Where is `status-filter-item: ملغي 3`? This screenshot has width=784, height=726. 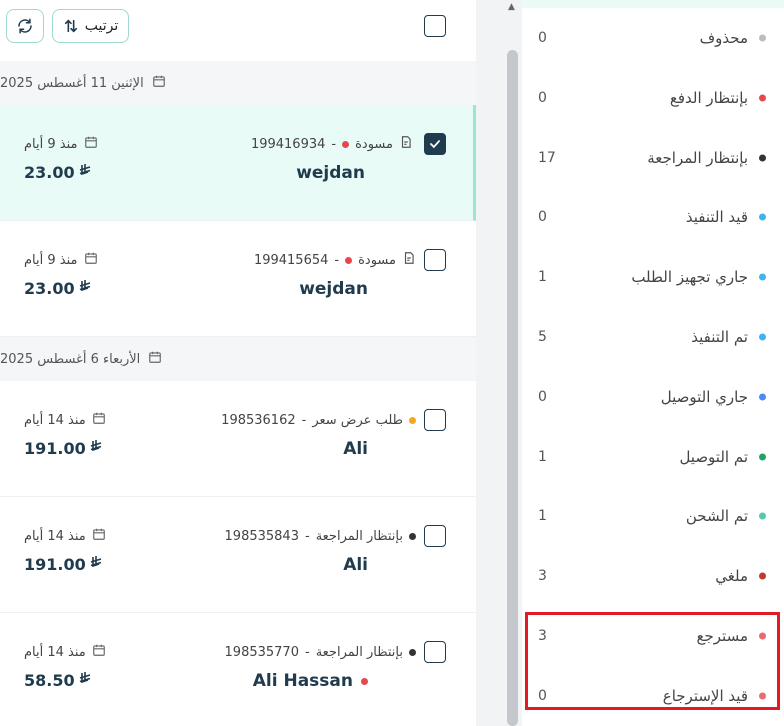
status-filter-item: ملغي 3 is located at coordinates (653, 576).